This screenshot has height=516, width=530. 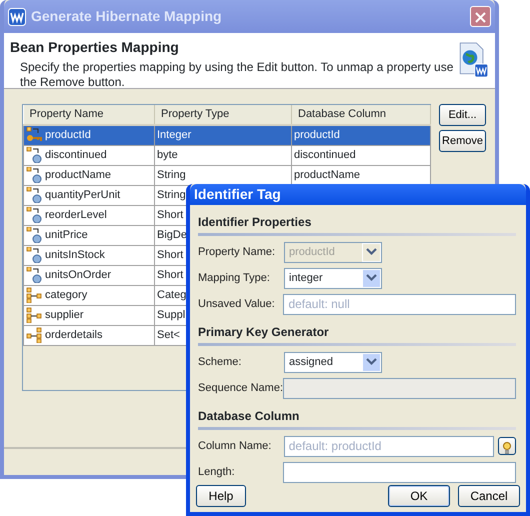 What do you see at coordinates (174, 135) in the screenshot?
I see `table-cell: Integer` at bounding box center [174, 135].